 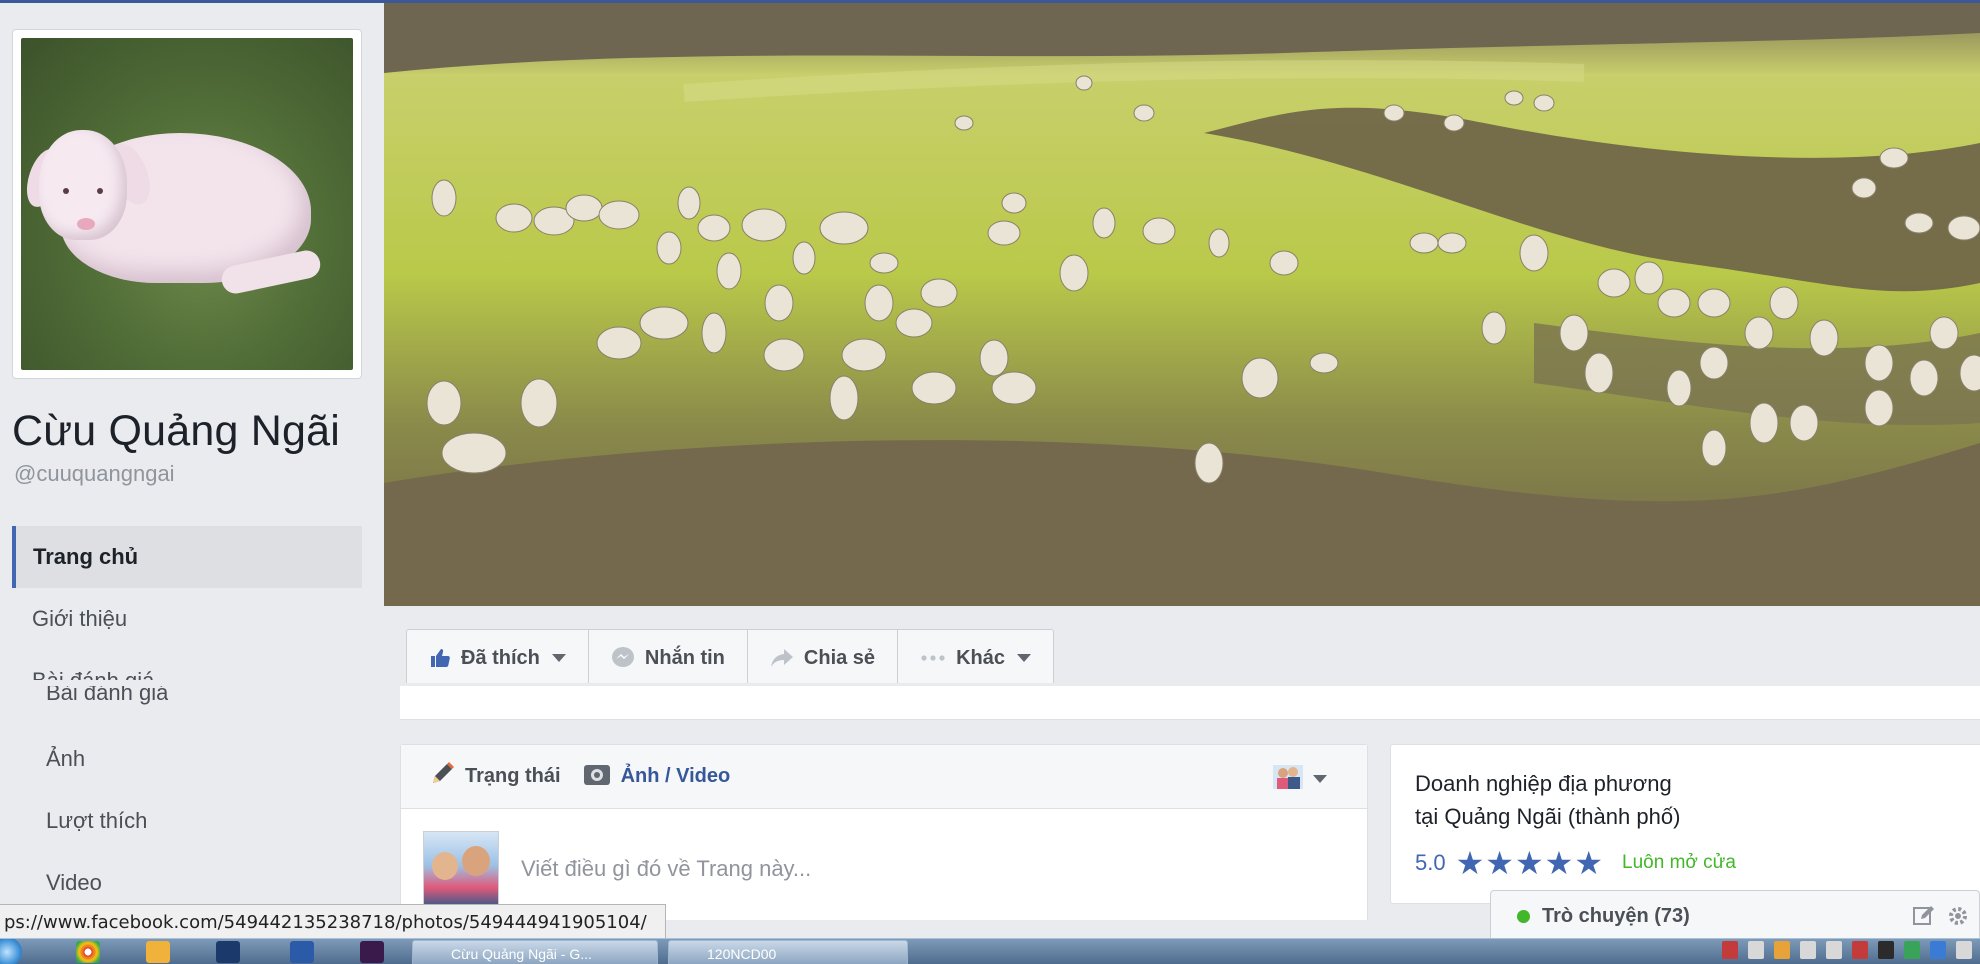 I want to click on tab-status: Trạng thái, so click(x=495, y=777).